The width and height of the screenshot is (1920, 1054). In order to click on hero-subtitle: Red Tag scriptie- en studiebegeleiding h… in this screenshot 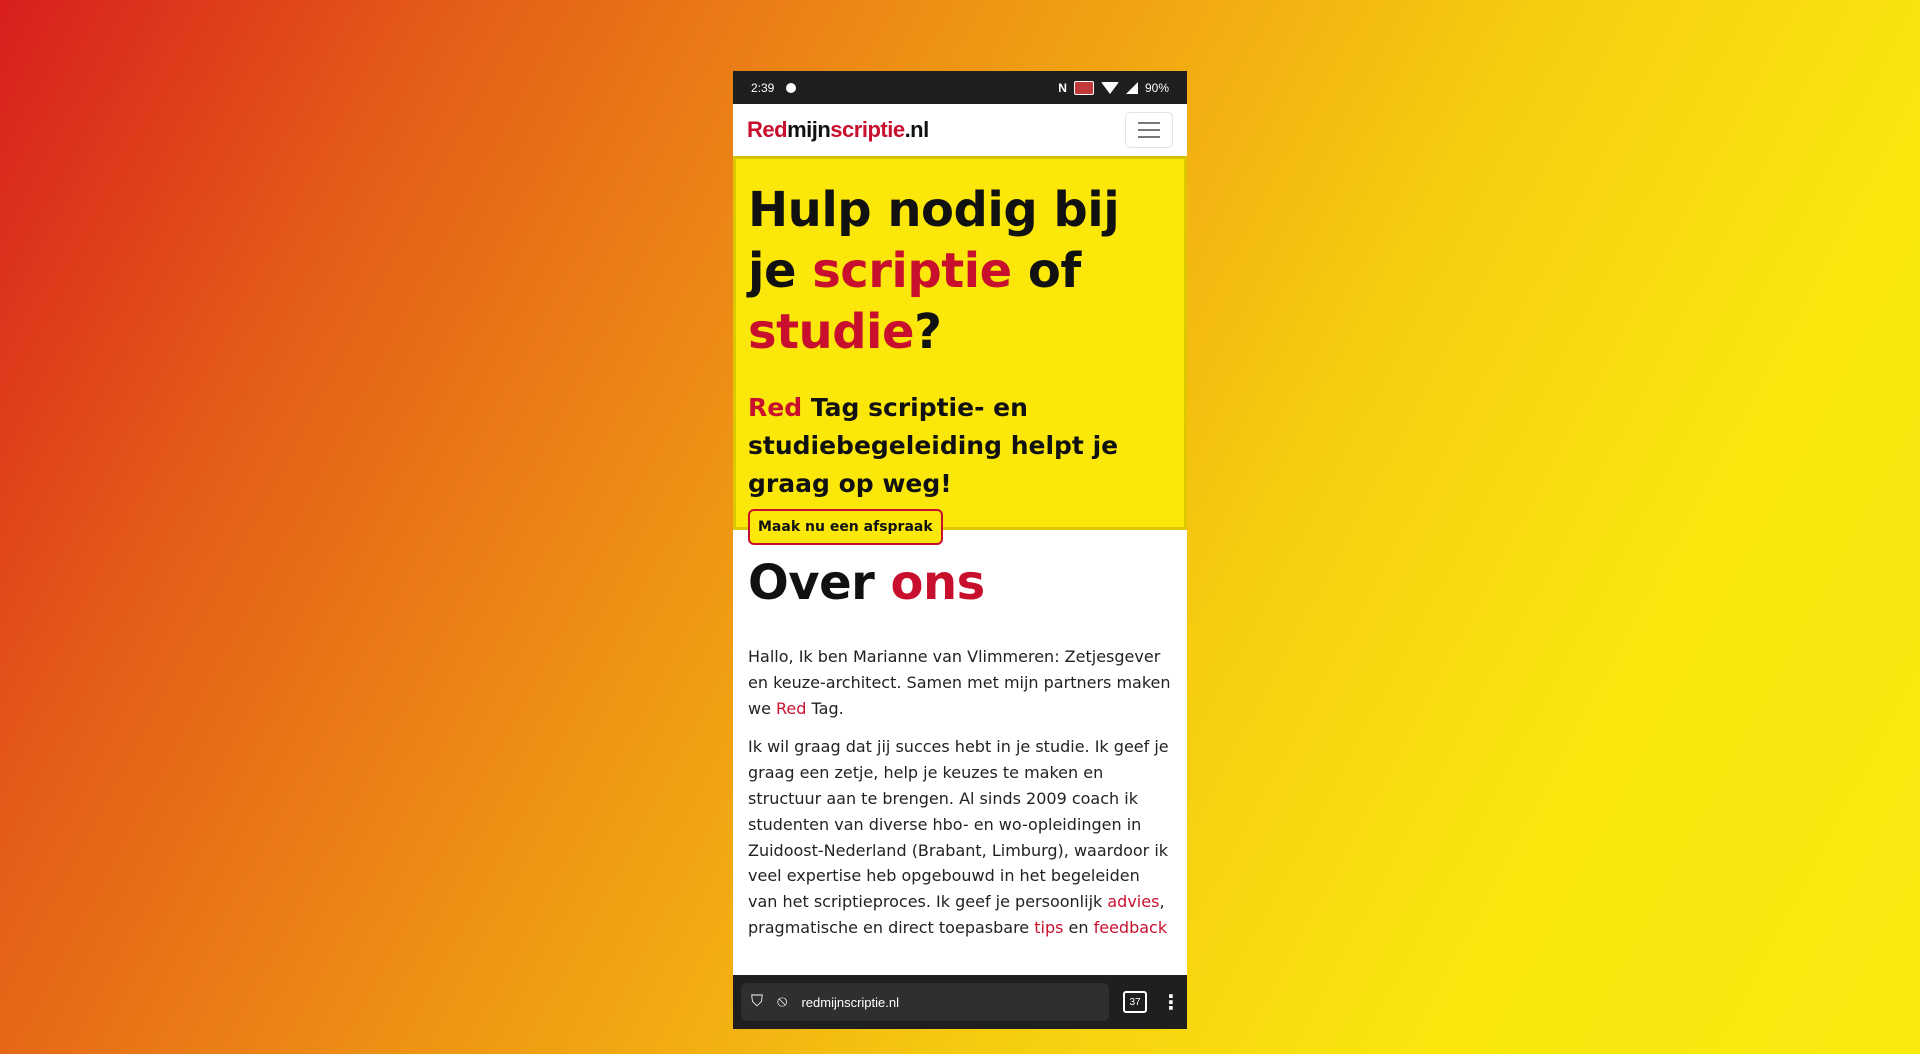, I will do `click(933, 445)`.